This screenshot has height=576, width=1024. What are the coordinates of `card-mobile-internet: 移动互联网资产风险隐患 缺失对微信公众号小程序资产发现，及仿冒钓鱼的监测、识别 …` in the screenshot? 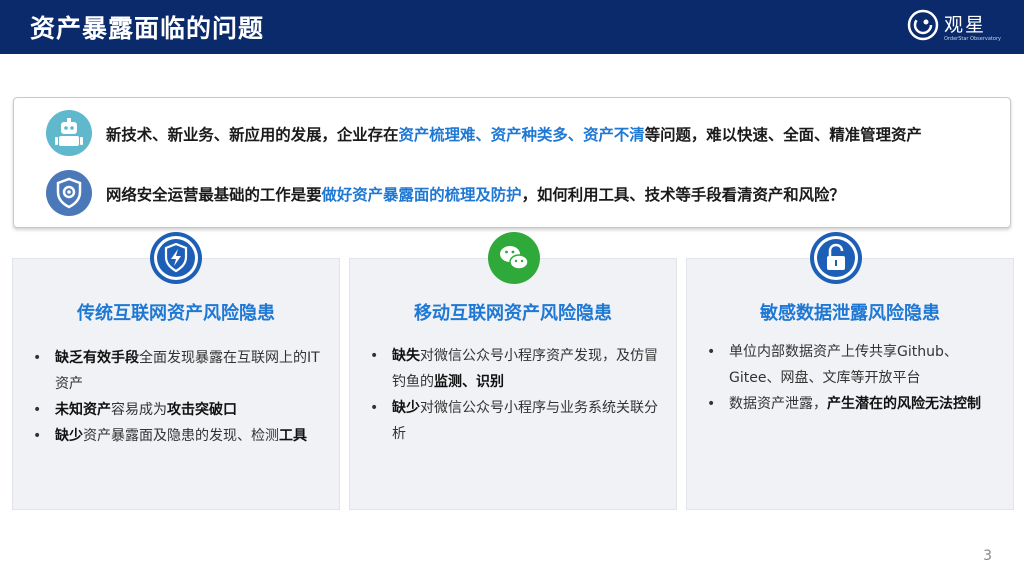 It's located at (513, 384).